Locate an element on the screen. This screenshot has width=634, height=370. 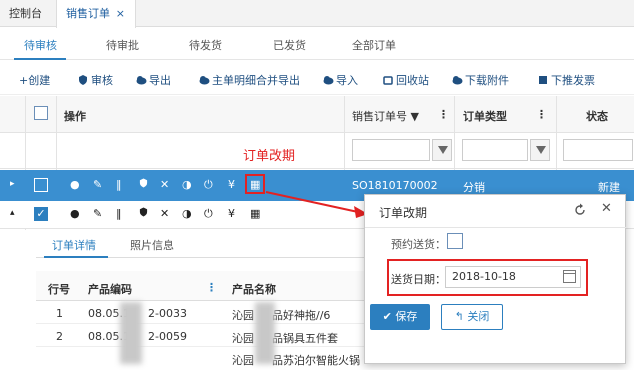
push-invoice-button: 下推发票 is located at coordinates (566, 80).